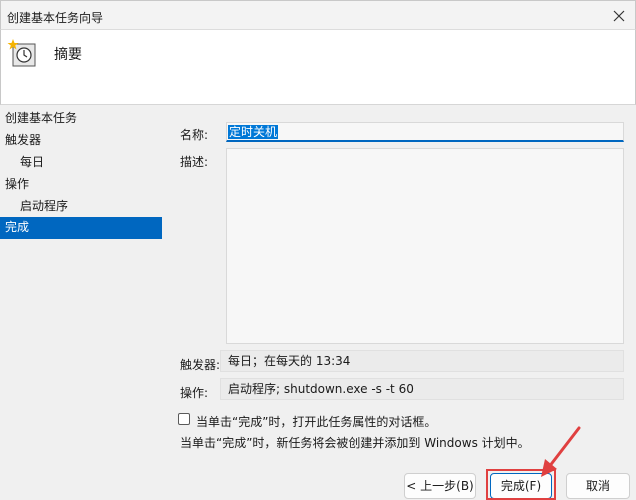 This screenshot has width=636, height=500. Describe the element at coordinates (81, 228) in the screenshot. I see `sidebar-item-finish: 完成` at that location.